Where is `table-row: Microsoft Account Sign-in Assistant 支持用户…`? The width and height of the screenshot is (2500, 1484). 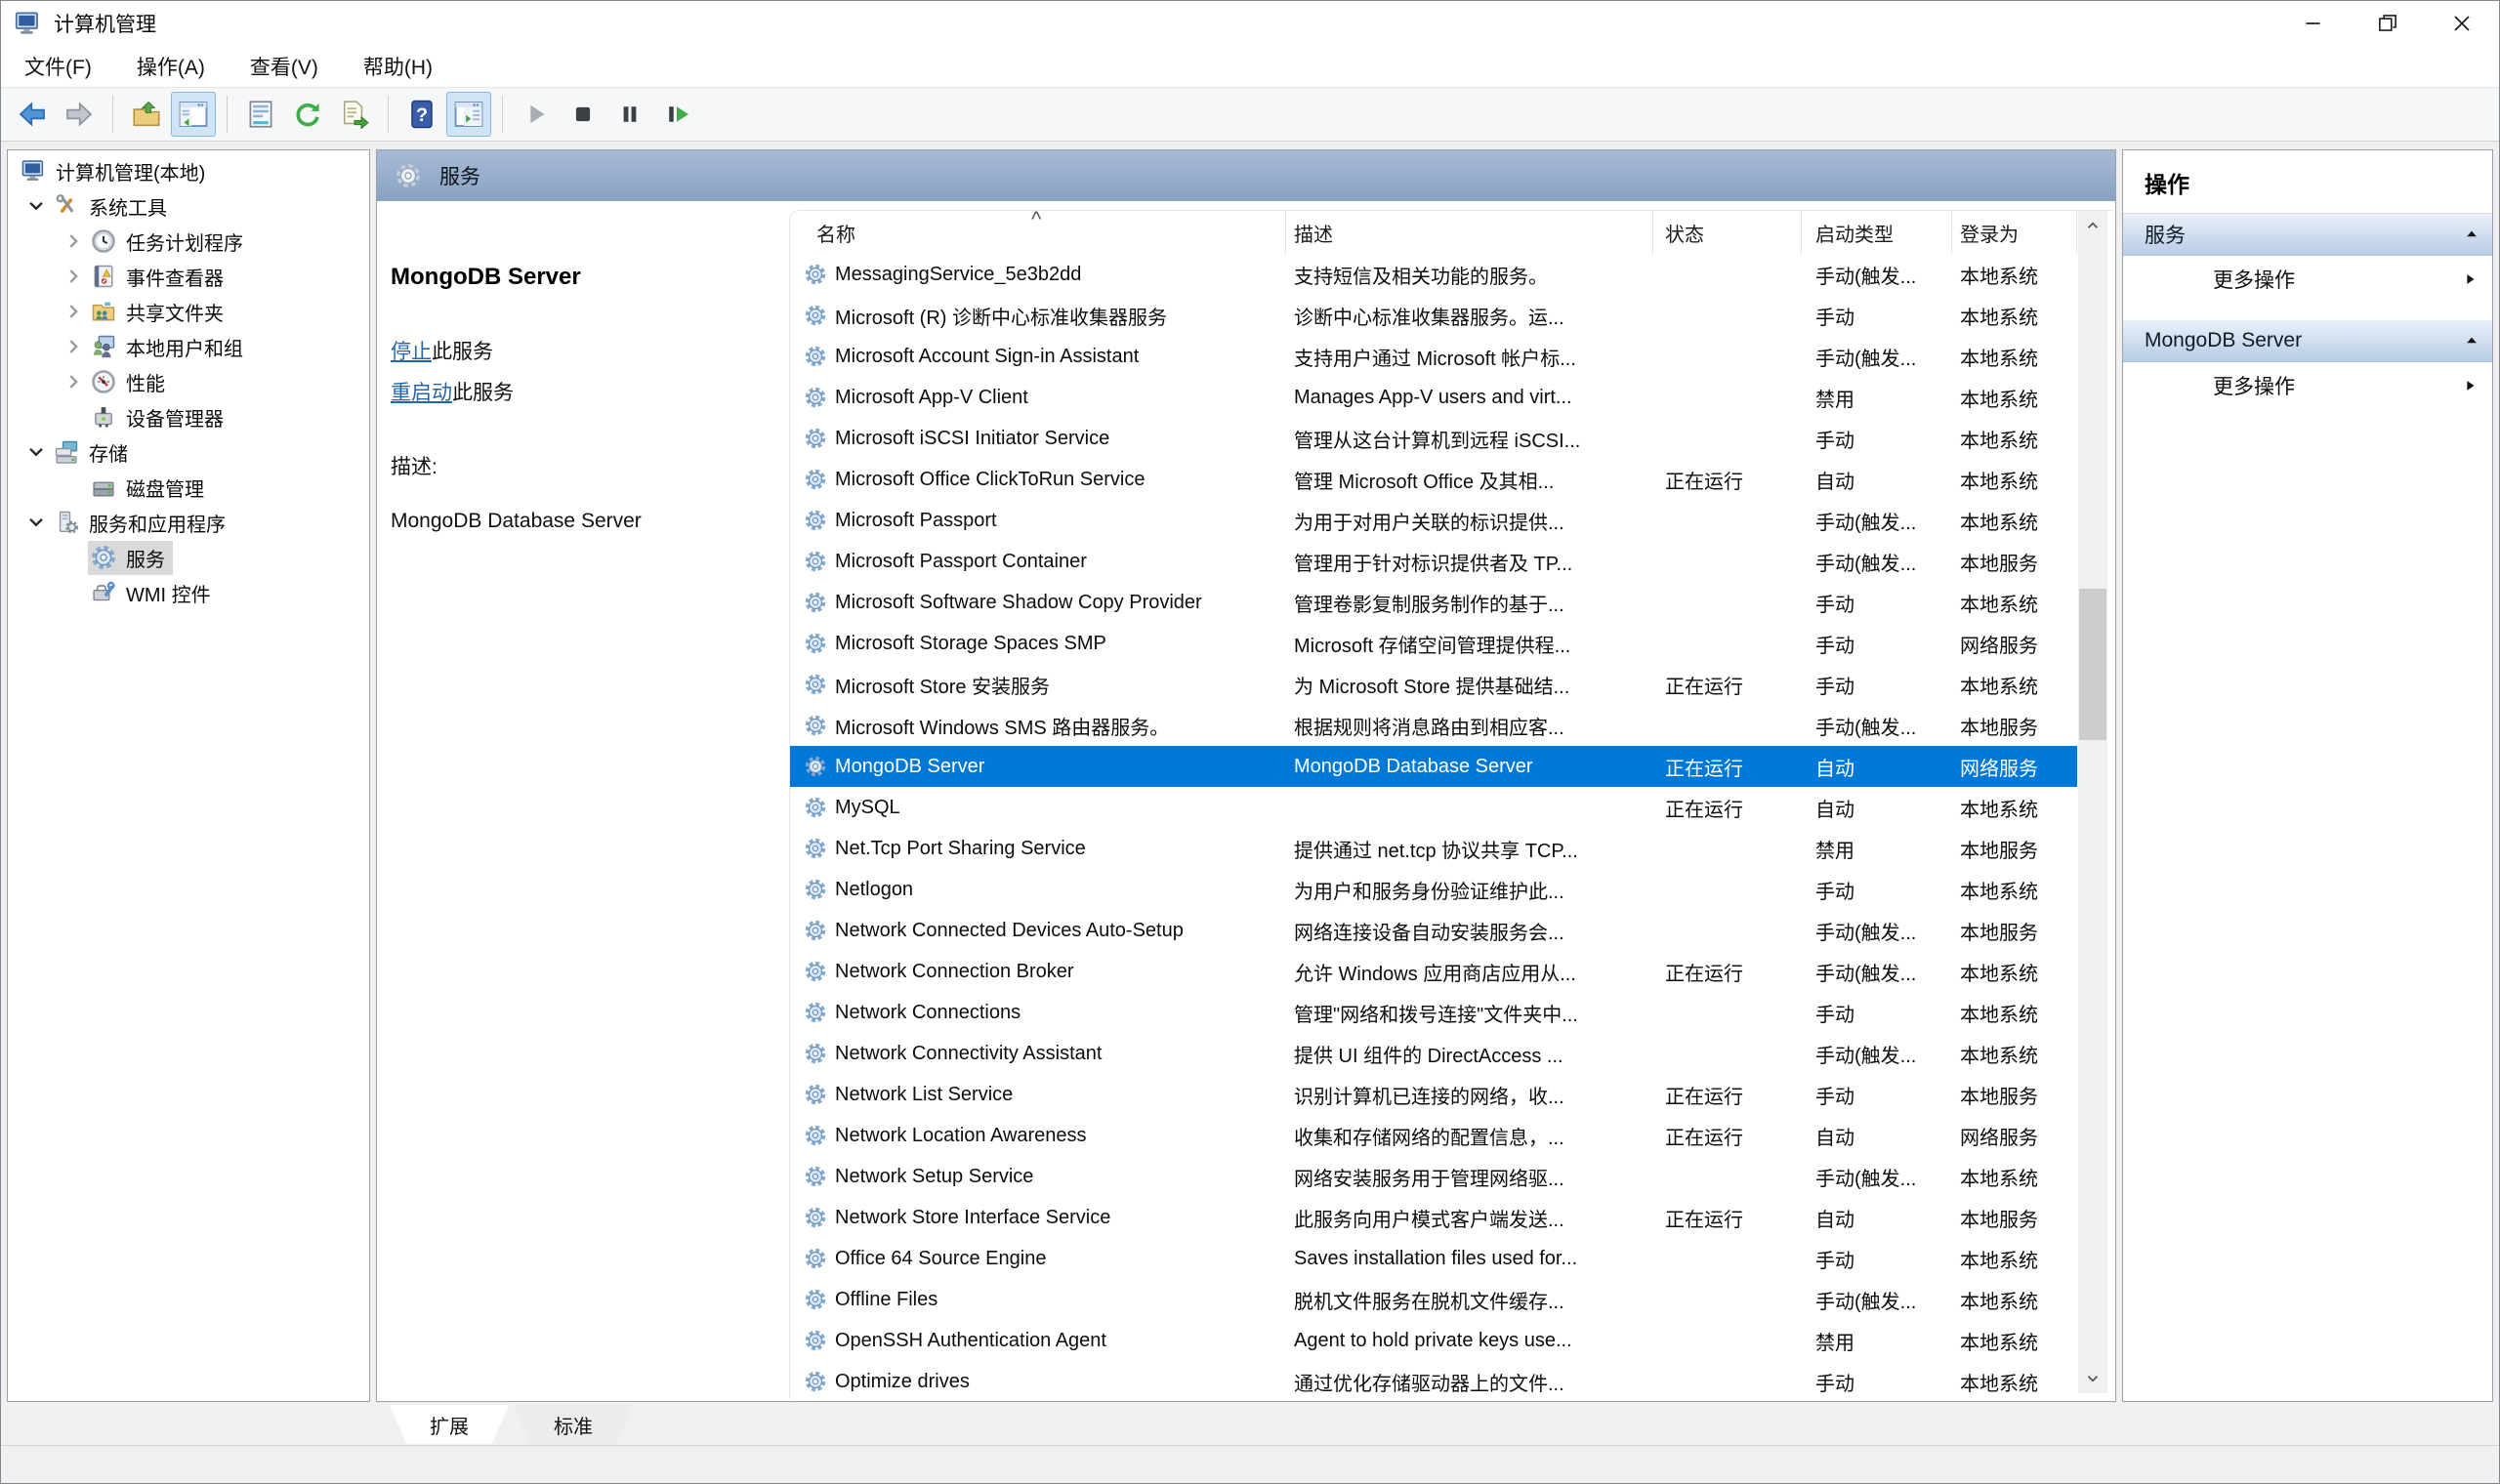 table-row: Microsoft Account Sign-in Assistant 支持用户… is located at coordinates (1433, 357).